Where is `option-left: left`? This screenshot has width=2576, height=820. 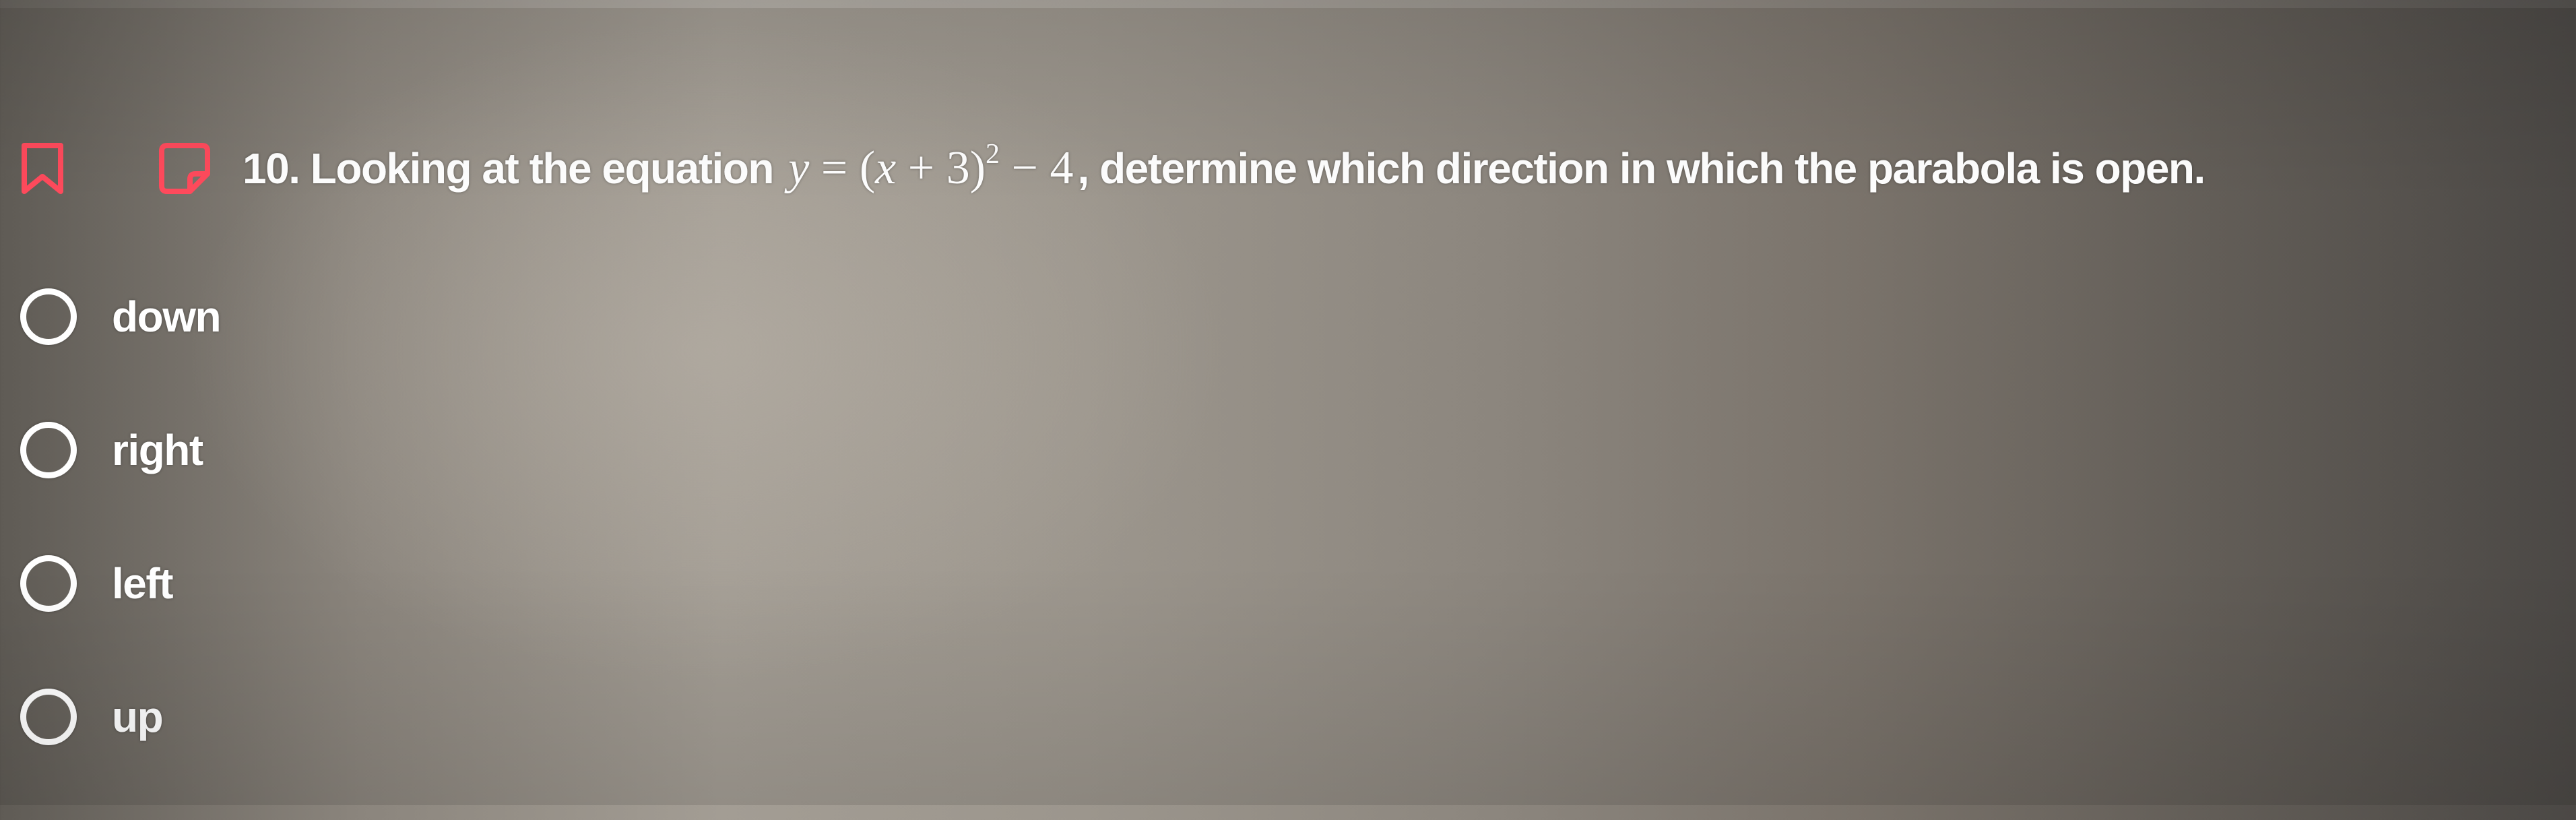
option-left: left is located at coordinates (120, 583).